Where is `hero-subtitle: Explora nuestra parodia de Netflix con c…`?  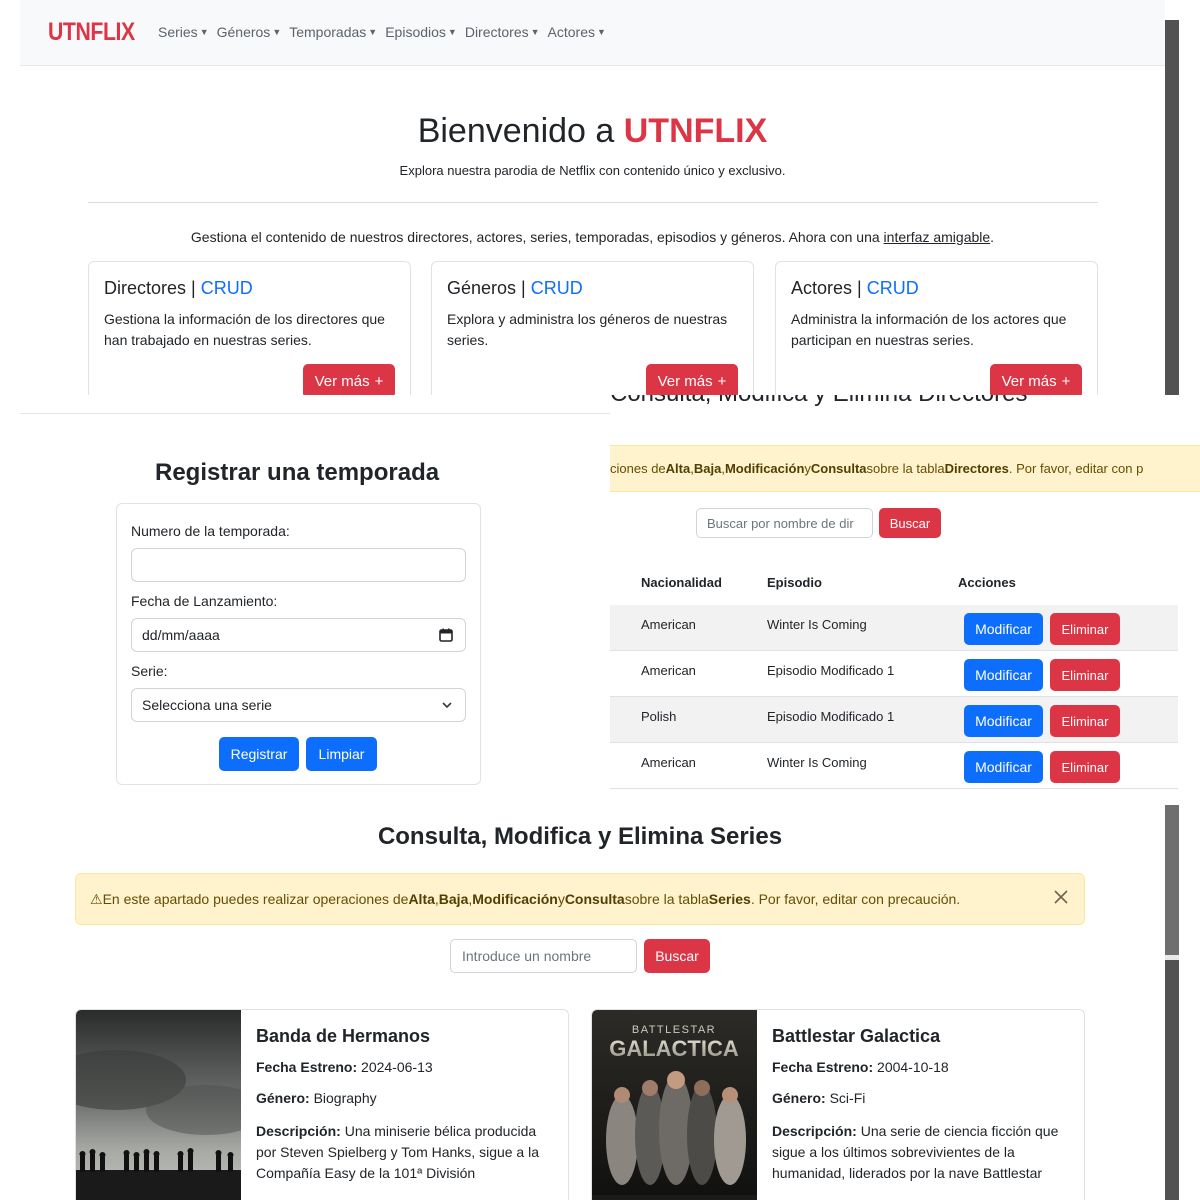
hero-subtitle: Explora nuestra parodia de Netflix con c… is located at coordinates (592, 170).